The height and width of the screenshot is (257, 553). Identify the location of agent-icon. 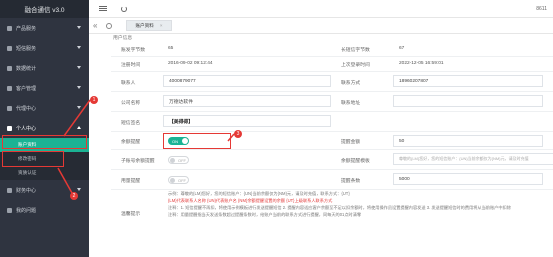
(9, 108).